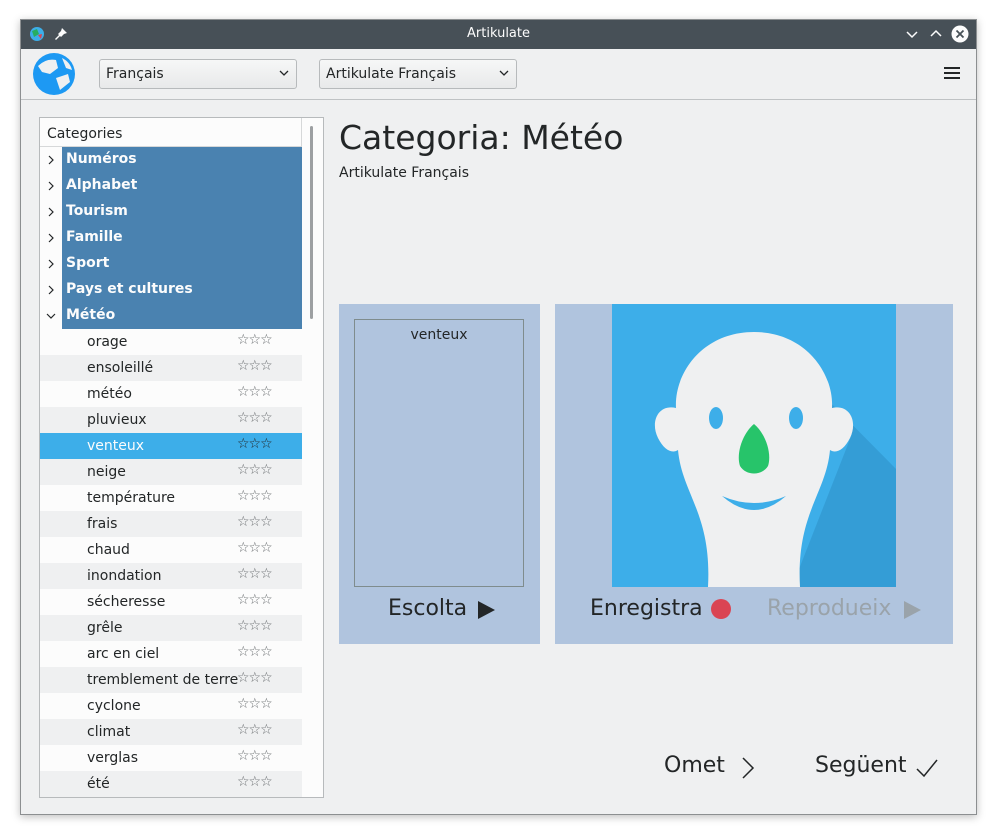  I want to click on category-label: Tourism, so click(97, 211).